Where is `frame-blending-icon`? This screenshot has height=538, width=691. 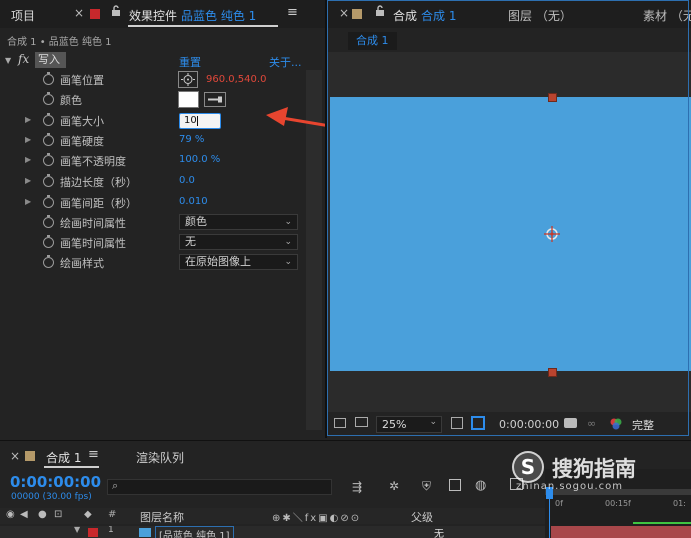
frame-blending-icon is located at coordinates (455, 485).